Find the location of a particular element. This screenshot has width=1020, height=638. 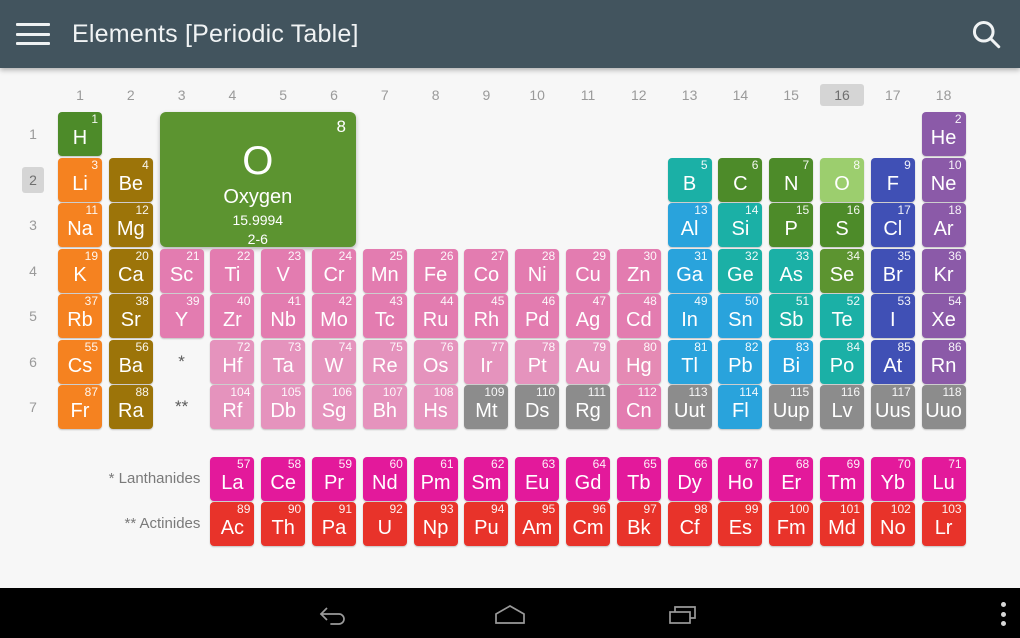

element-cell-Pb: 82 Pb is located at coordinates (740, 361).